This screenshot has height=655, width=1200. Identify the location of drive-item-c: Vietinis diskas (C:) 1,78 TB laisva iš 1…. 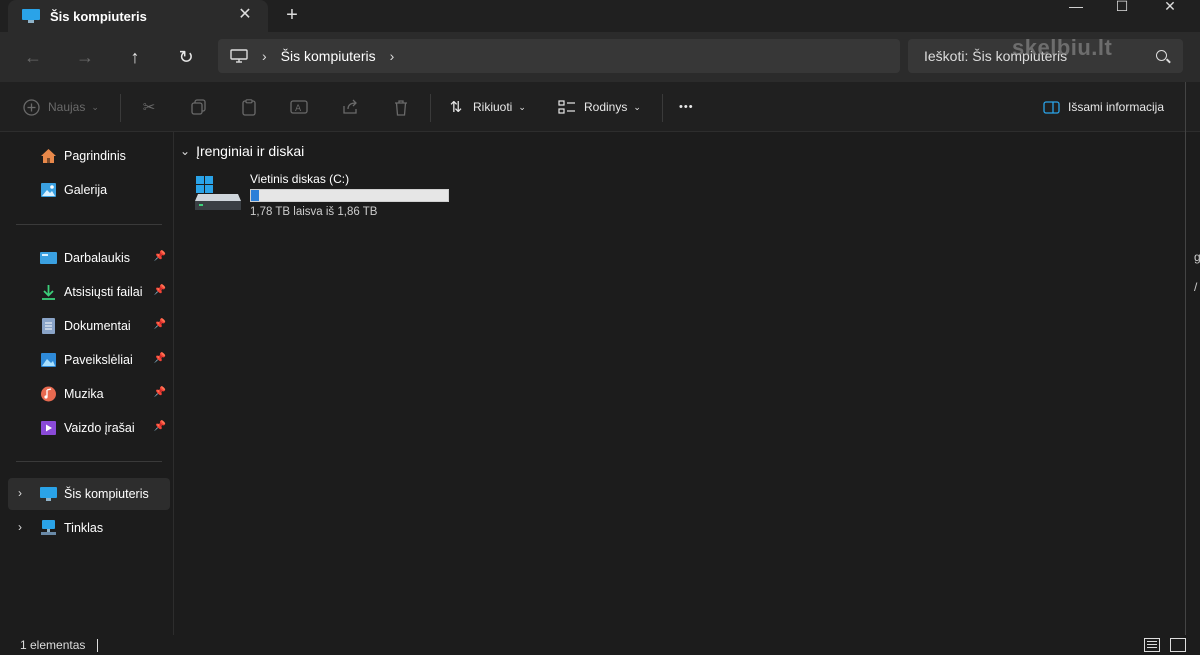
(329, 196).